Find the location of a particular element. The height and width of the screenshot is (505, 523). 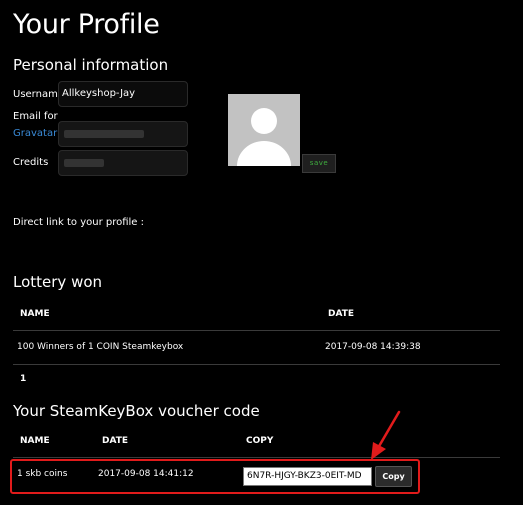

email-label: Email for is located at coordinates (35, 116).